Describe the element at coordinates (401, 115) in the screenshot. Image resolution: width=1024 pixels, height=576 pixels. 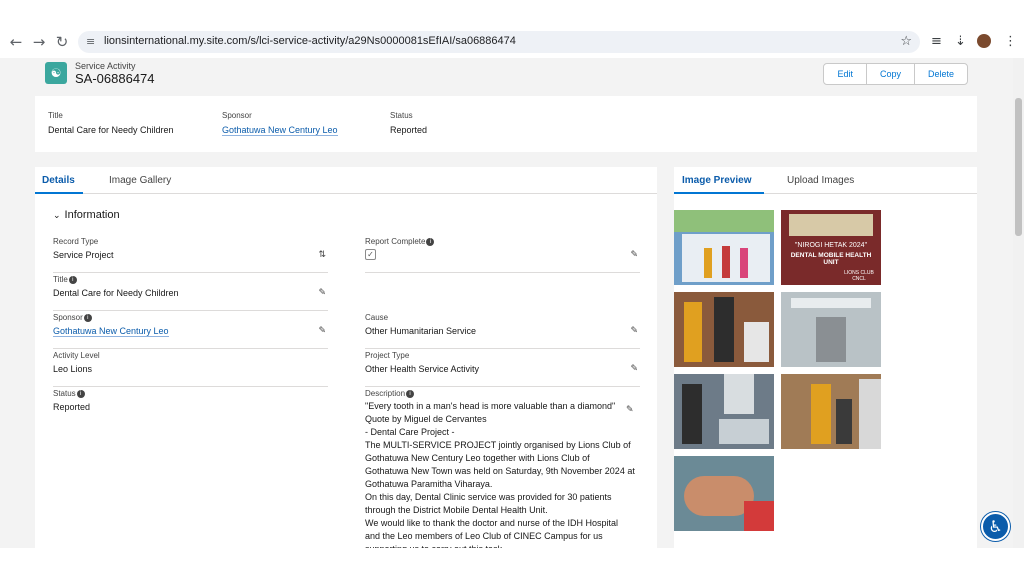
I see `highlight-status-label: Status` at that location.